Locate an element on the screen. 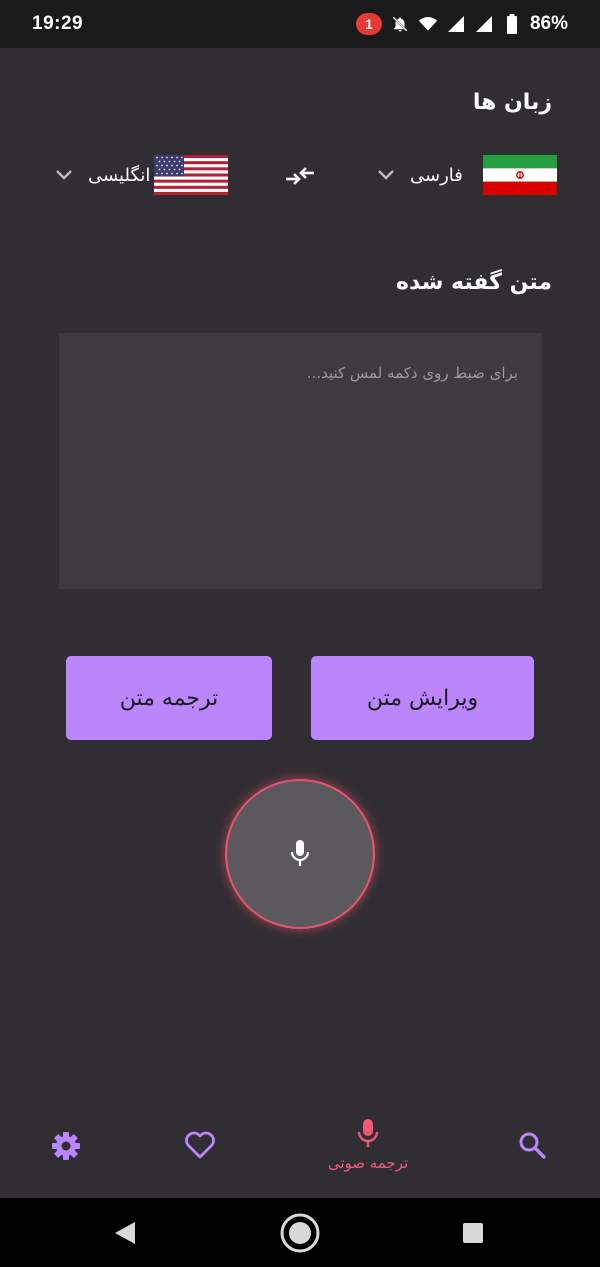  source-language-label: فارسی is located at coordinates (436, 175).